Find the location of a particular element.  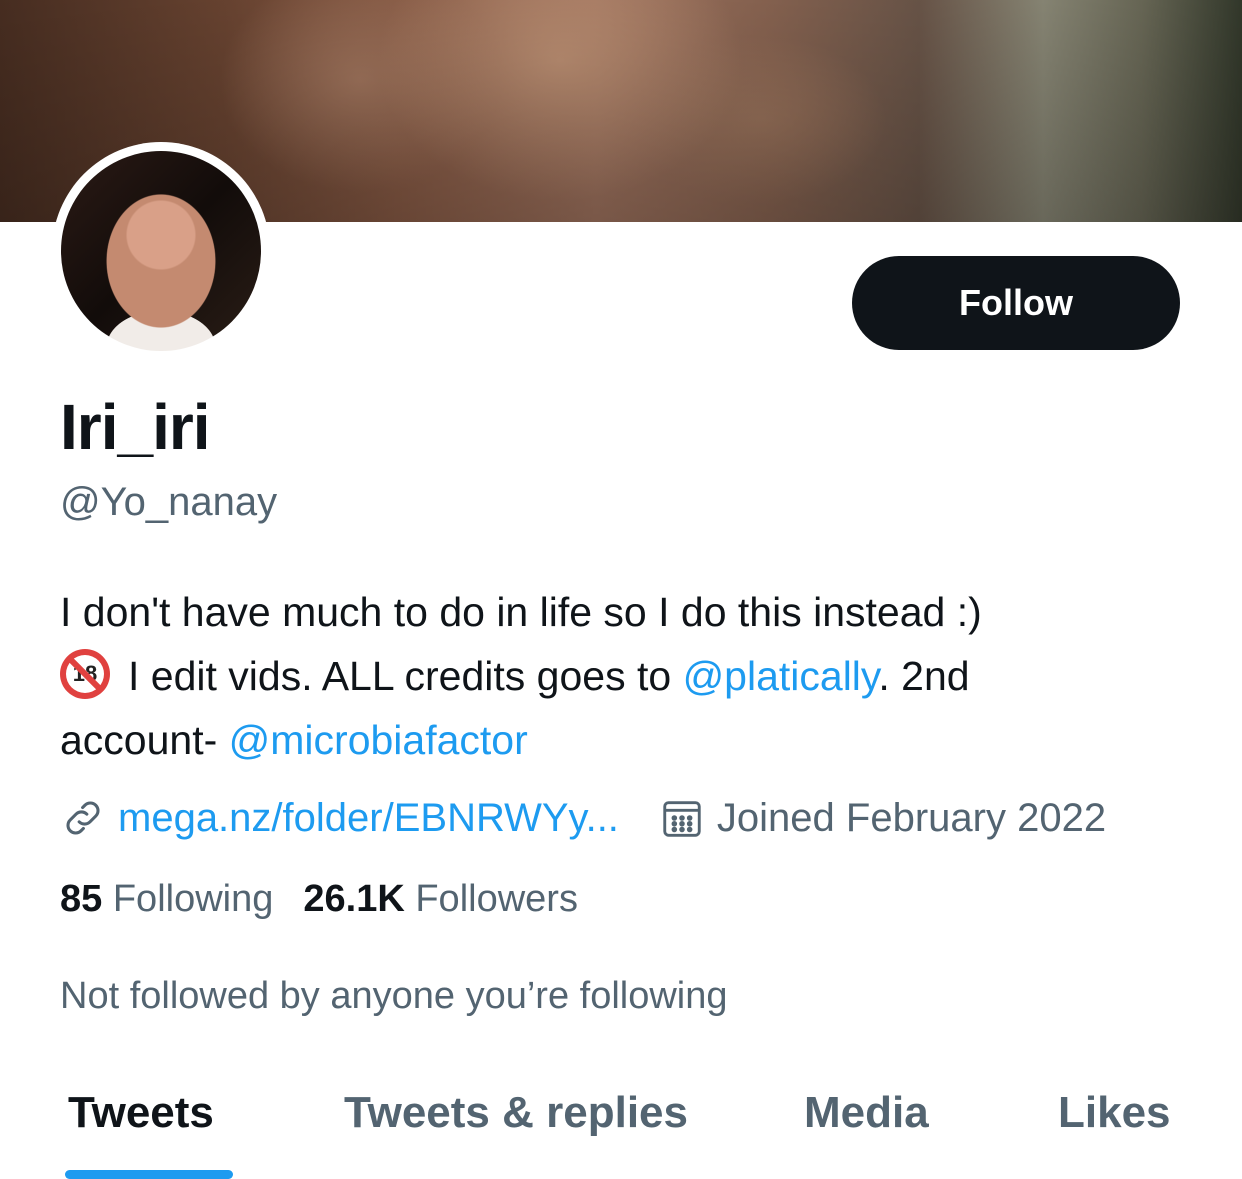

tab-likes: Likes is located at coordinates (1114, 1113).